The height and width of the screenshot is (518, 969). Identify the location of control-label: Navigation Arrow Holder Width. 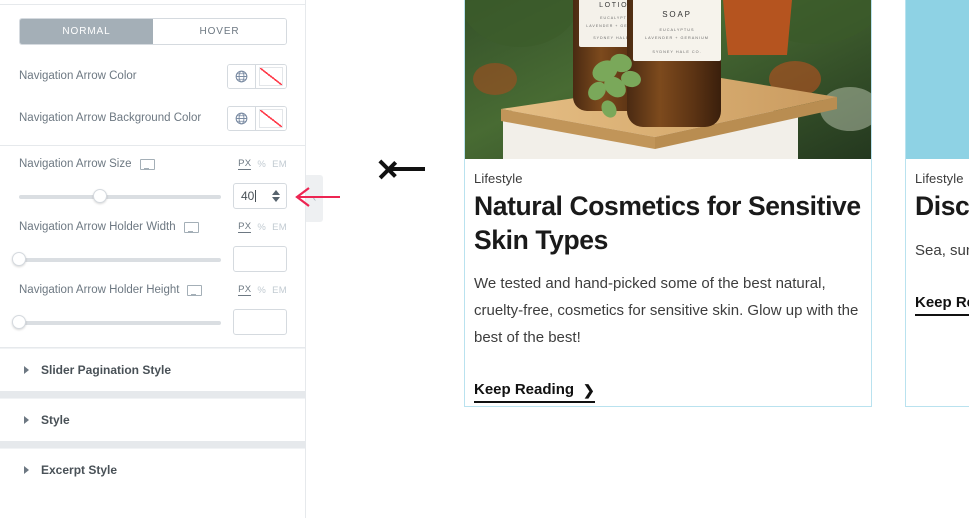
(97, 227).